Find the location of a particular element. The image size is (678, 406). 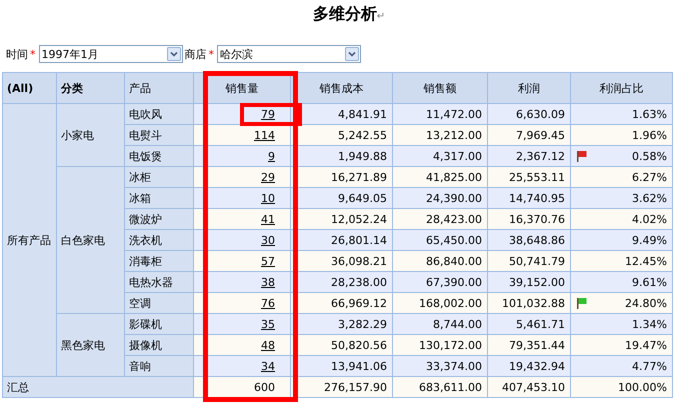

row-header-cell: 电热水器 is located at coordinates (159, 282).